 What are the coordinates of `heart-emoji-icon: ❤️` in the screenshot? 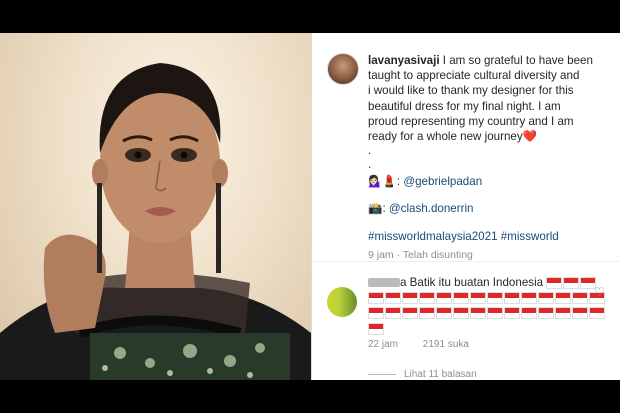 It's located at (530, 137).